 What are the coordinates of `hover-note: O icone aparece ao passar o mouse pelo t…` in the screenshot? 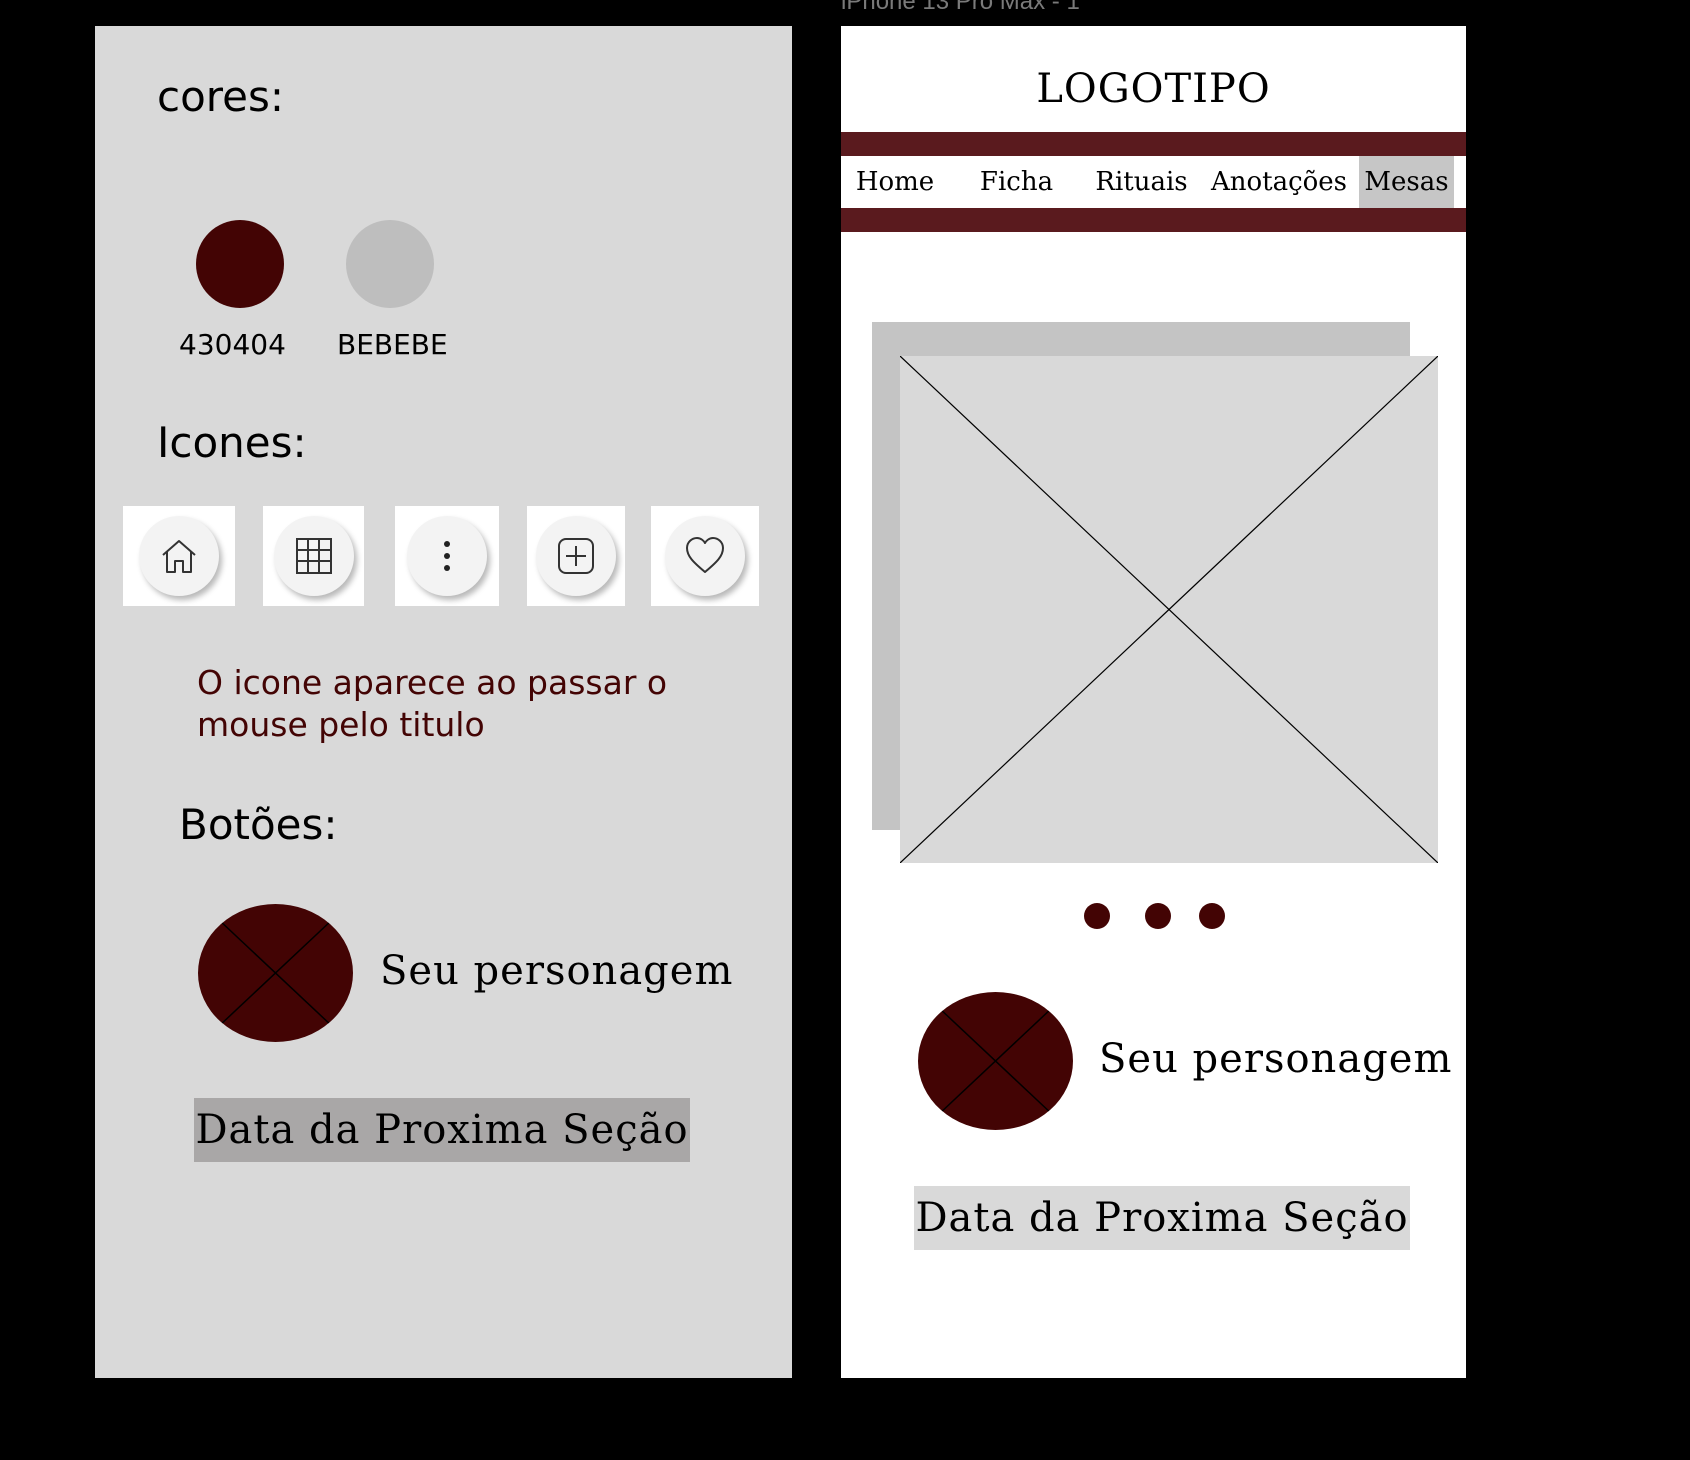 It's located at (432, 703).